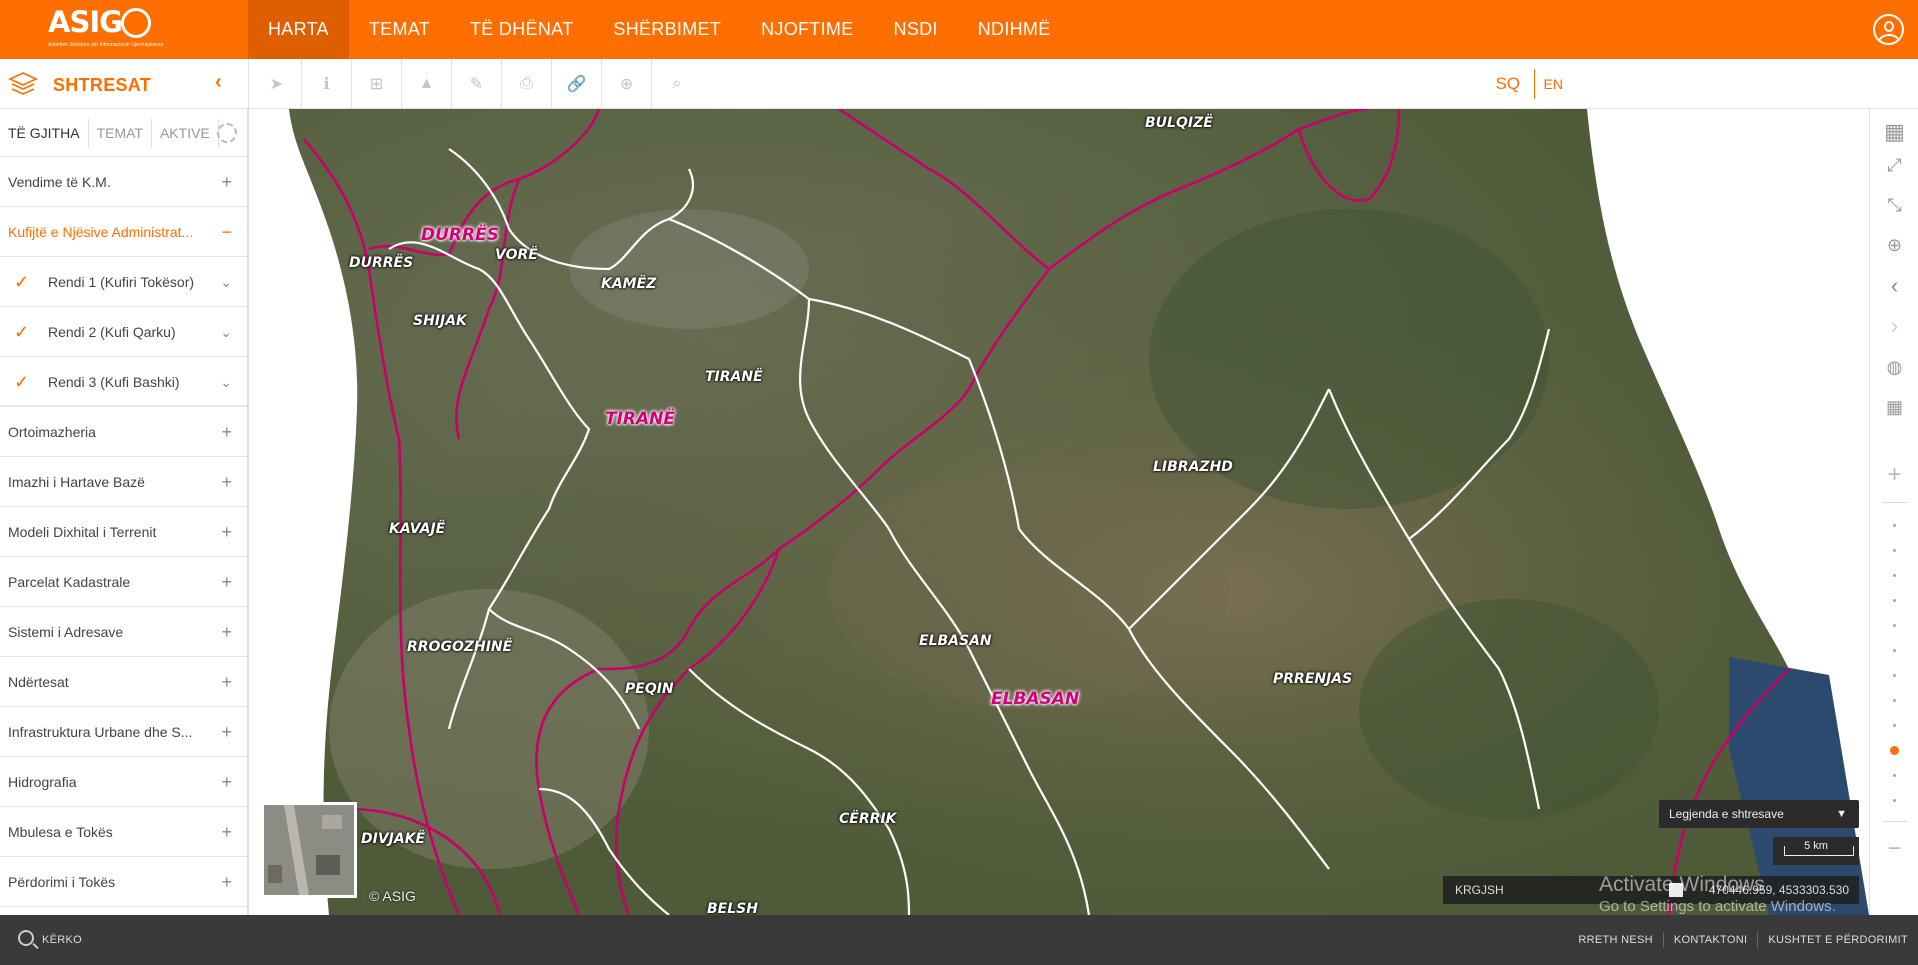 The height and width of the screenshot is (965, 1918). Describe the element at coordinates (123, 332) in the screenshot. I see `layer-row: ✓ Rendi 2 (Kufi Qarku) ⌄` at that location.